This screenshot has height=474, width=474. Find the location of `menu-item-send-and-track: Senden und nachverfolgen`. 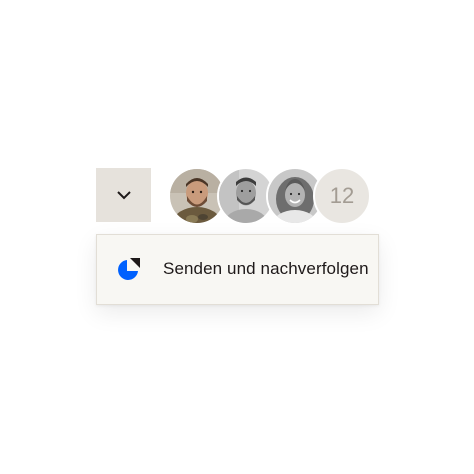

menu-item-send-and-track: Senden und nachverfolgen is located at coordinates (237, 269).